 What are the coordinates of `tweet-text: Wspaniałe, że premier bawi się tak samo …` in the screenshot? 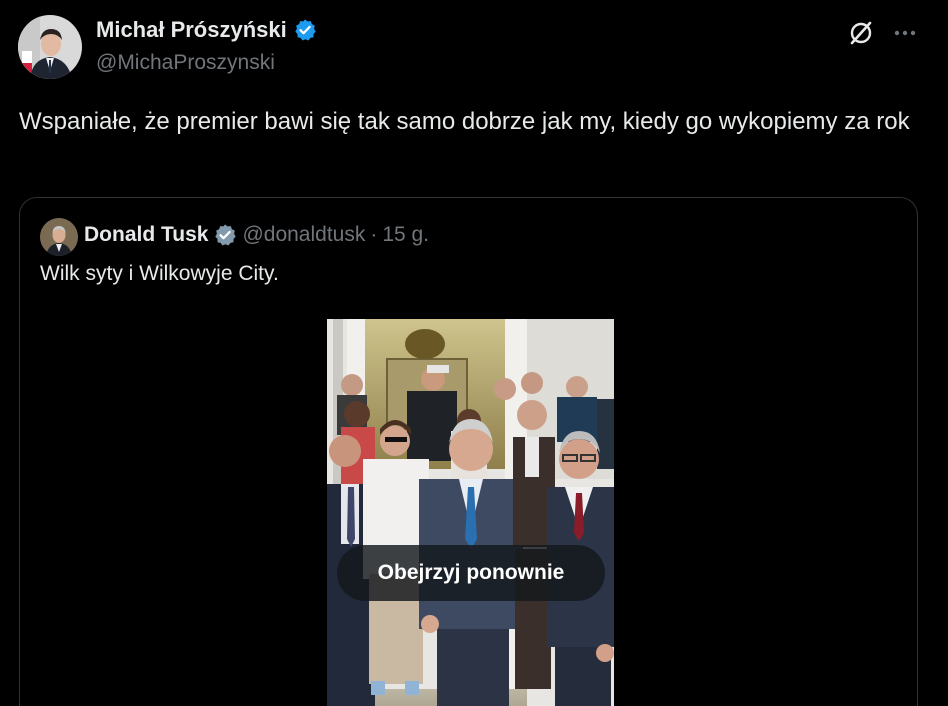 It's located at (464, 121).